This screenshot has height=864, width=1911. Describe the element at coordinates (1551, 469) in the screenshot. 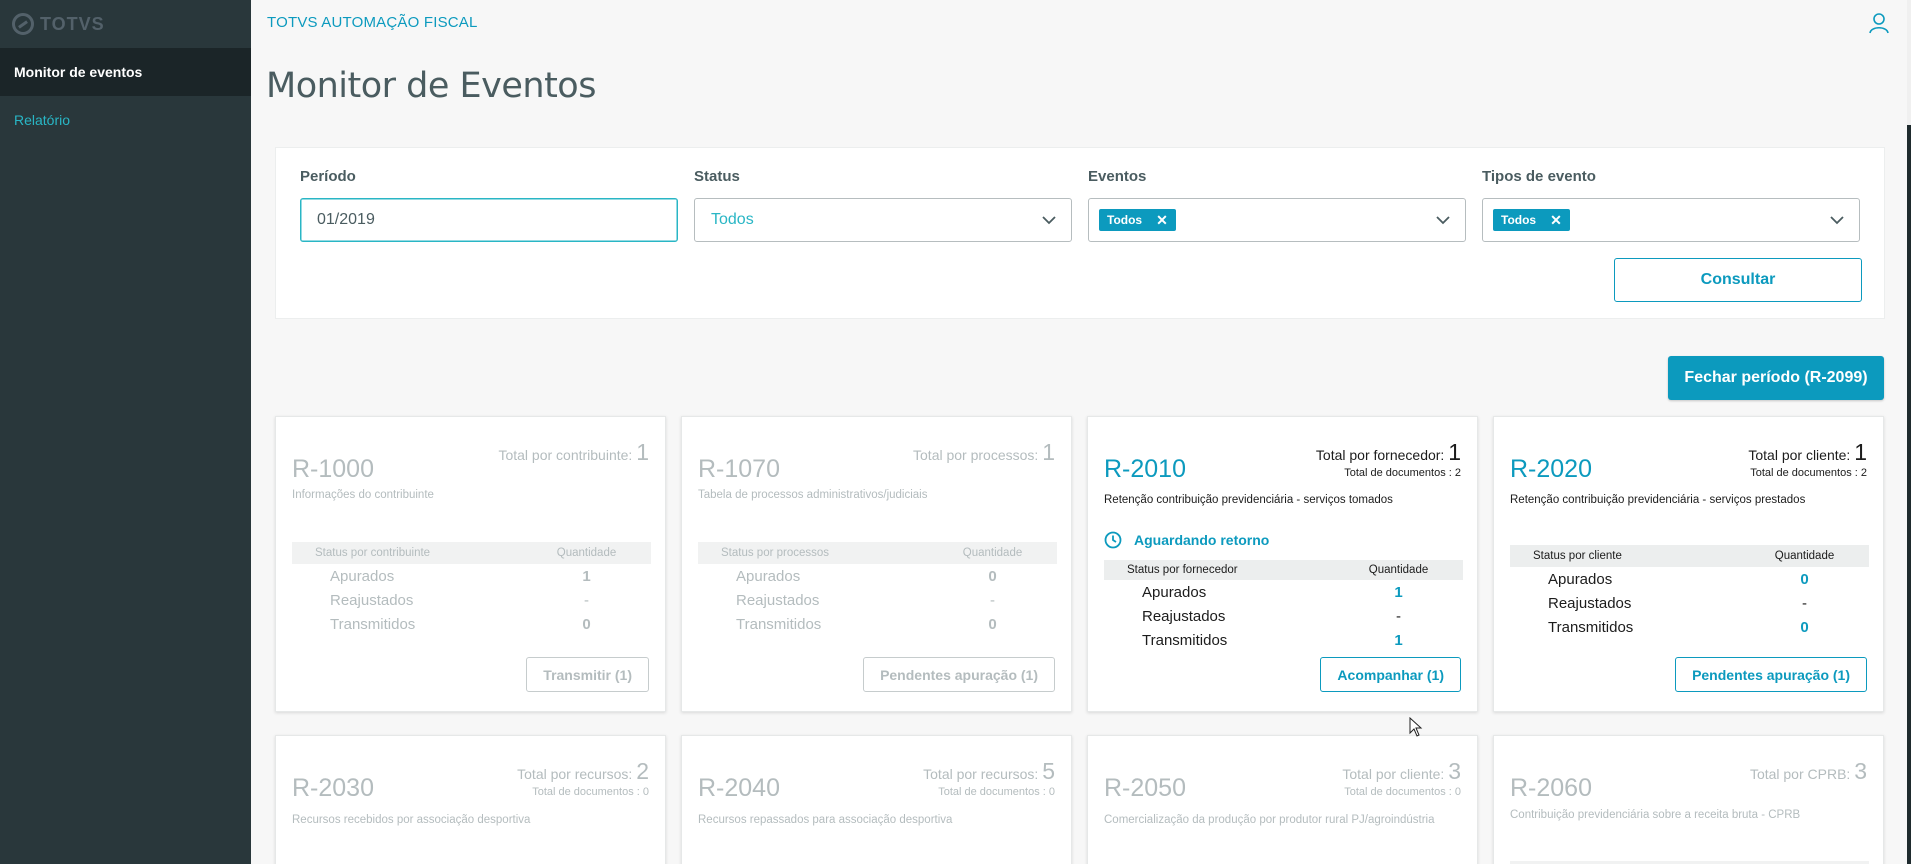

I see `event-code: R-2020` at that location.